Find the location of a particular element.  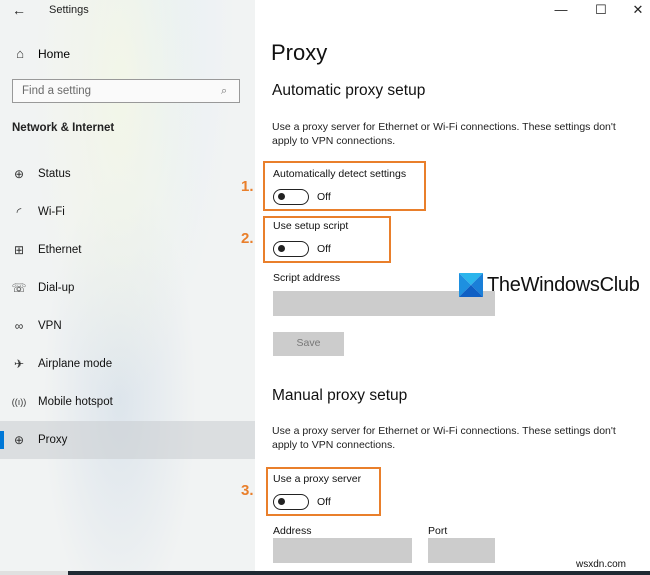

page-title: Proxy is located at coordinates (299, 52).